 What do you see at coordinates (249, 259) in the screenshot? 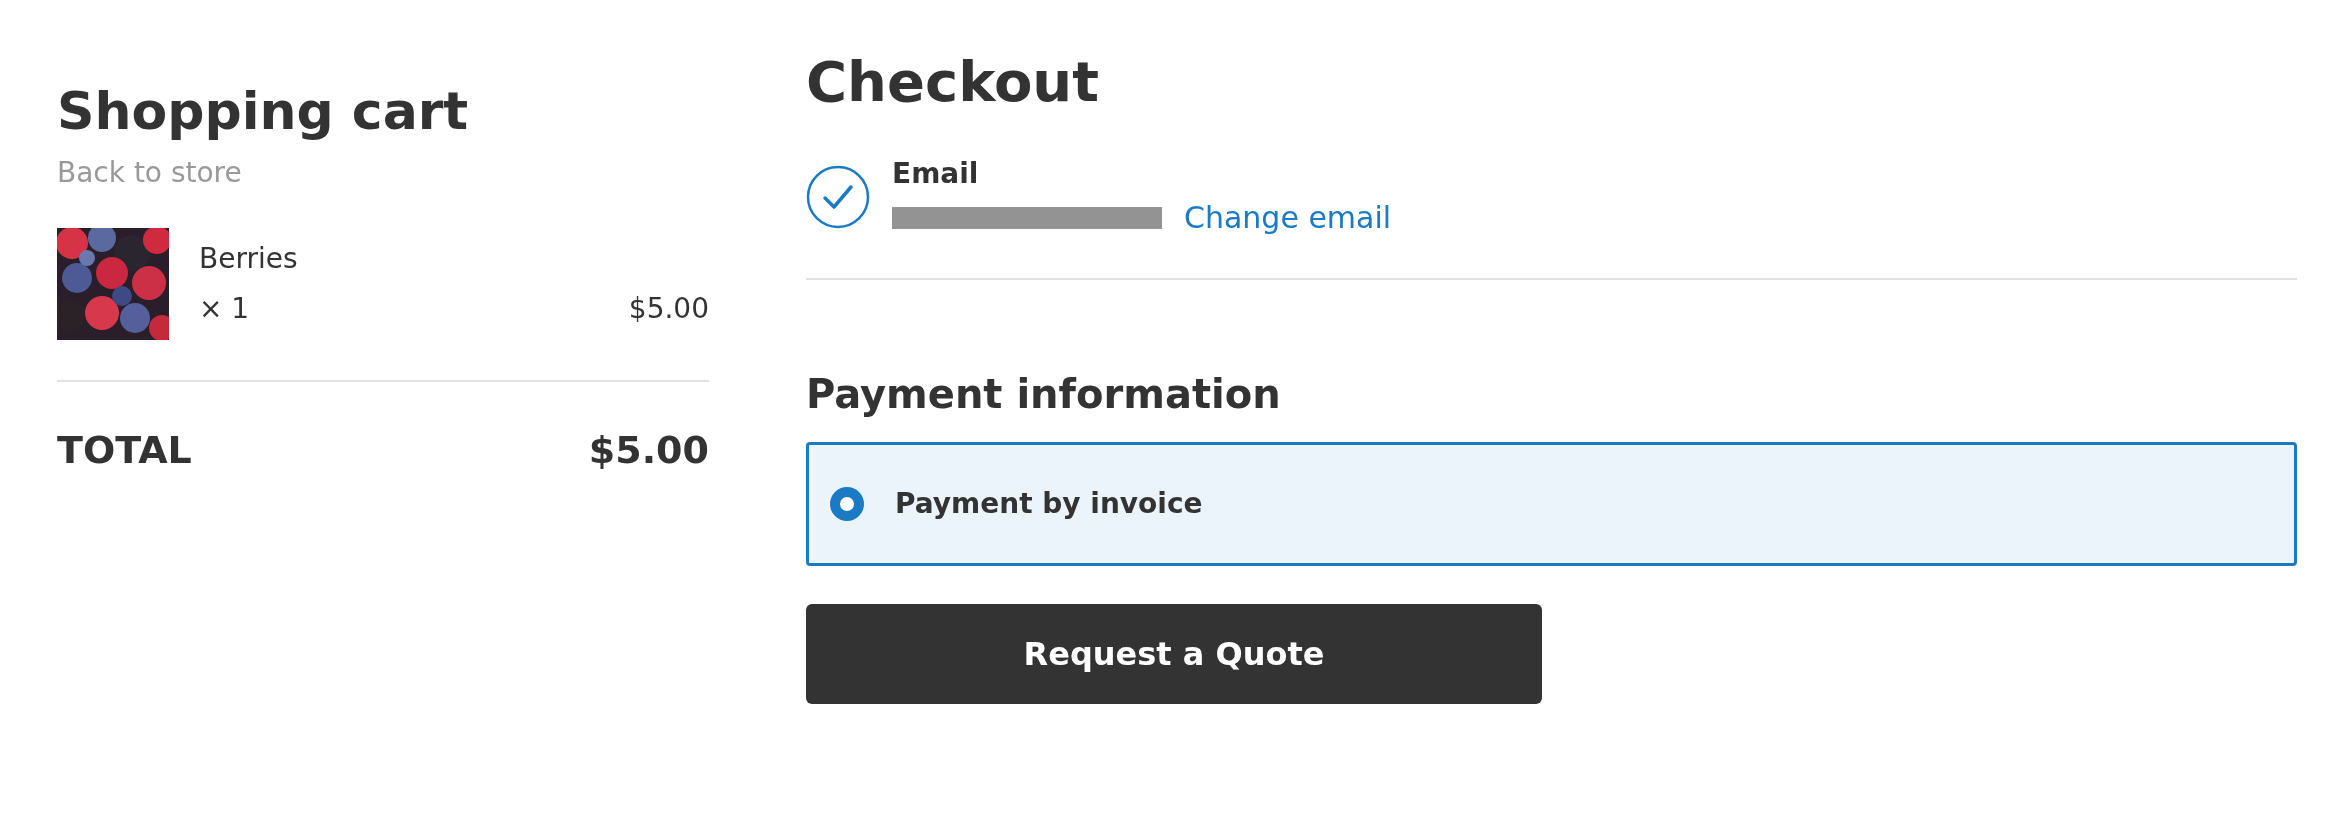
I see `product-name: Berries` at bounding box center [249, 259].